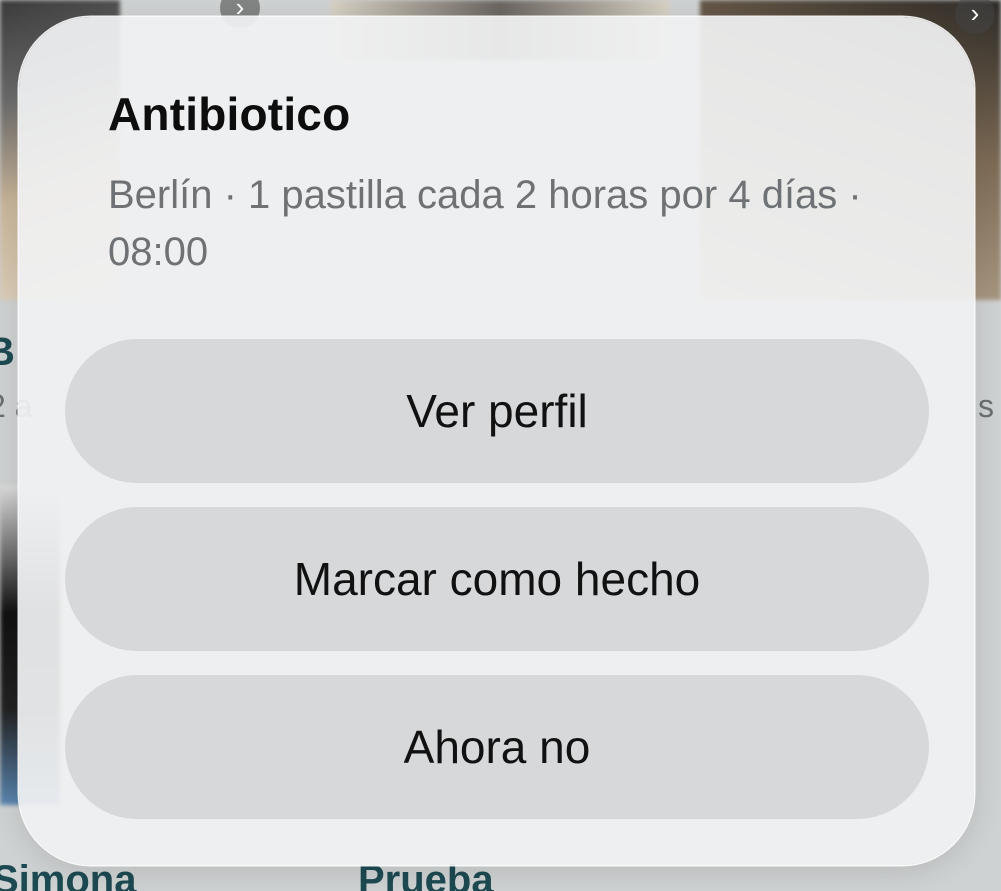 This screenshot has width=1001, height=891. I want to click on pet-card-name: B, so click(7, 352).